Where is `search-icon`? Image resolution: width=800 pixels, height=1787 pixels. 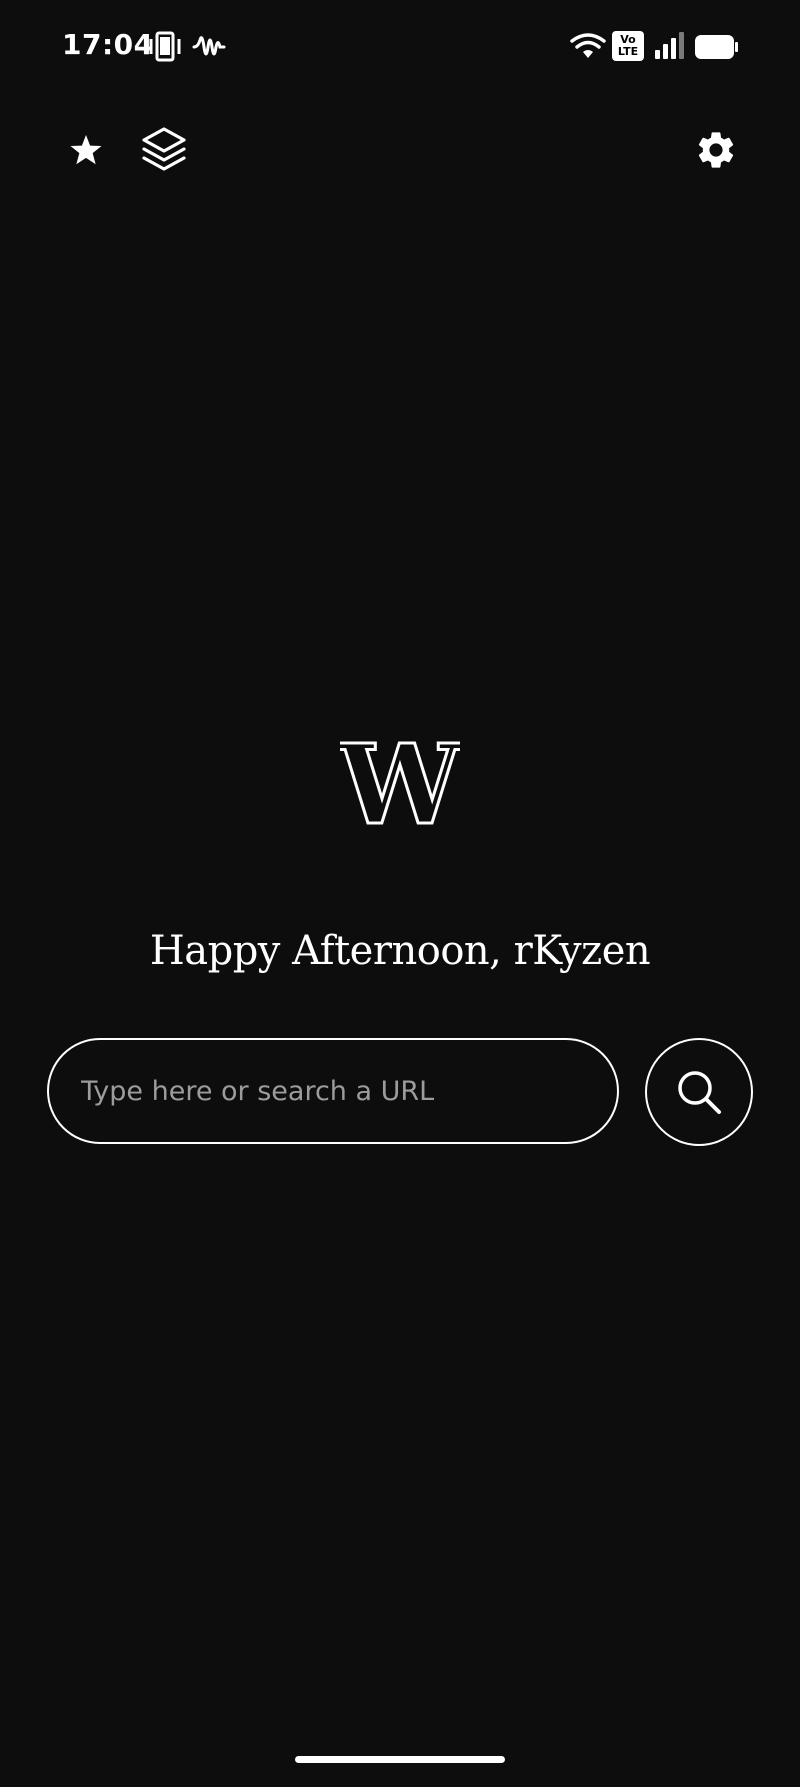
search-icon is located at coordinates (699, 1092).